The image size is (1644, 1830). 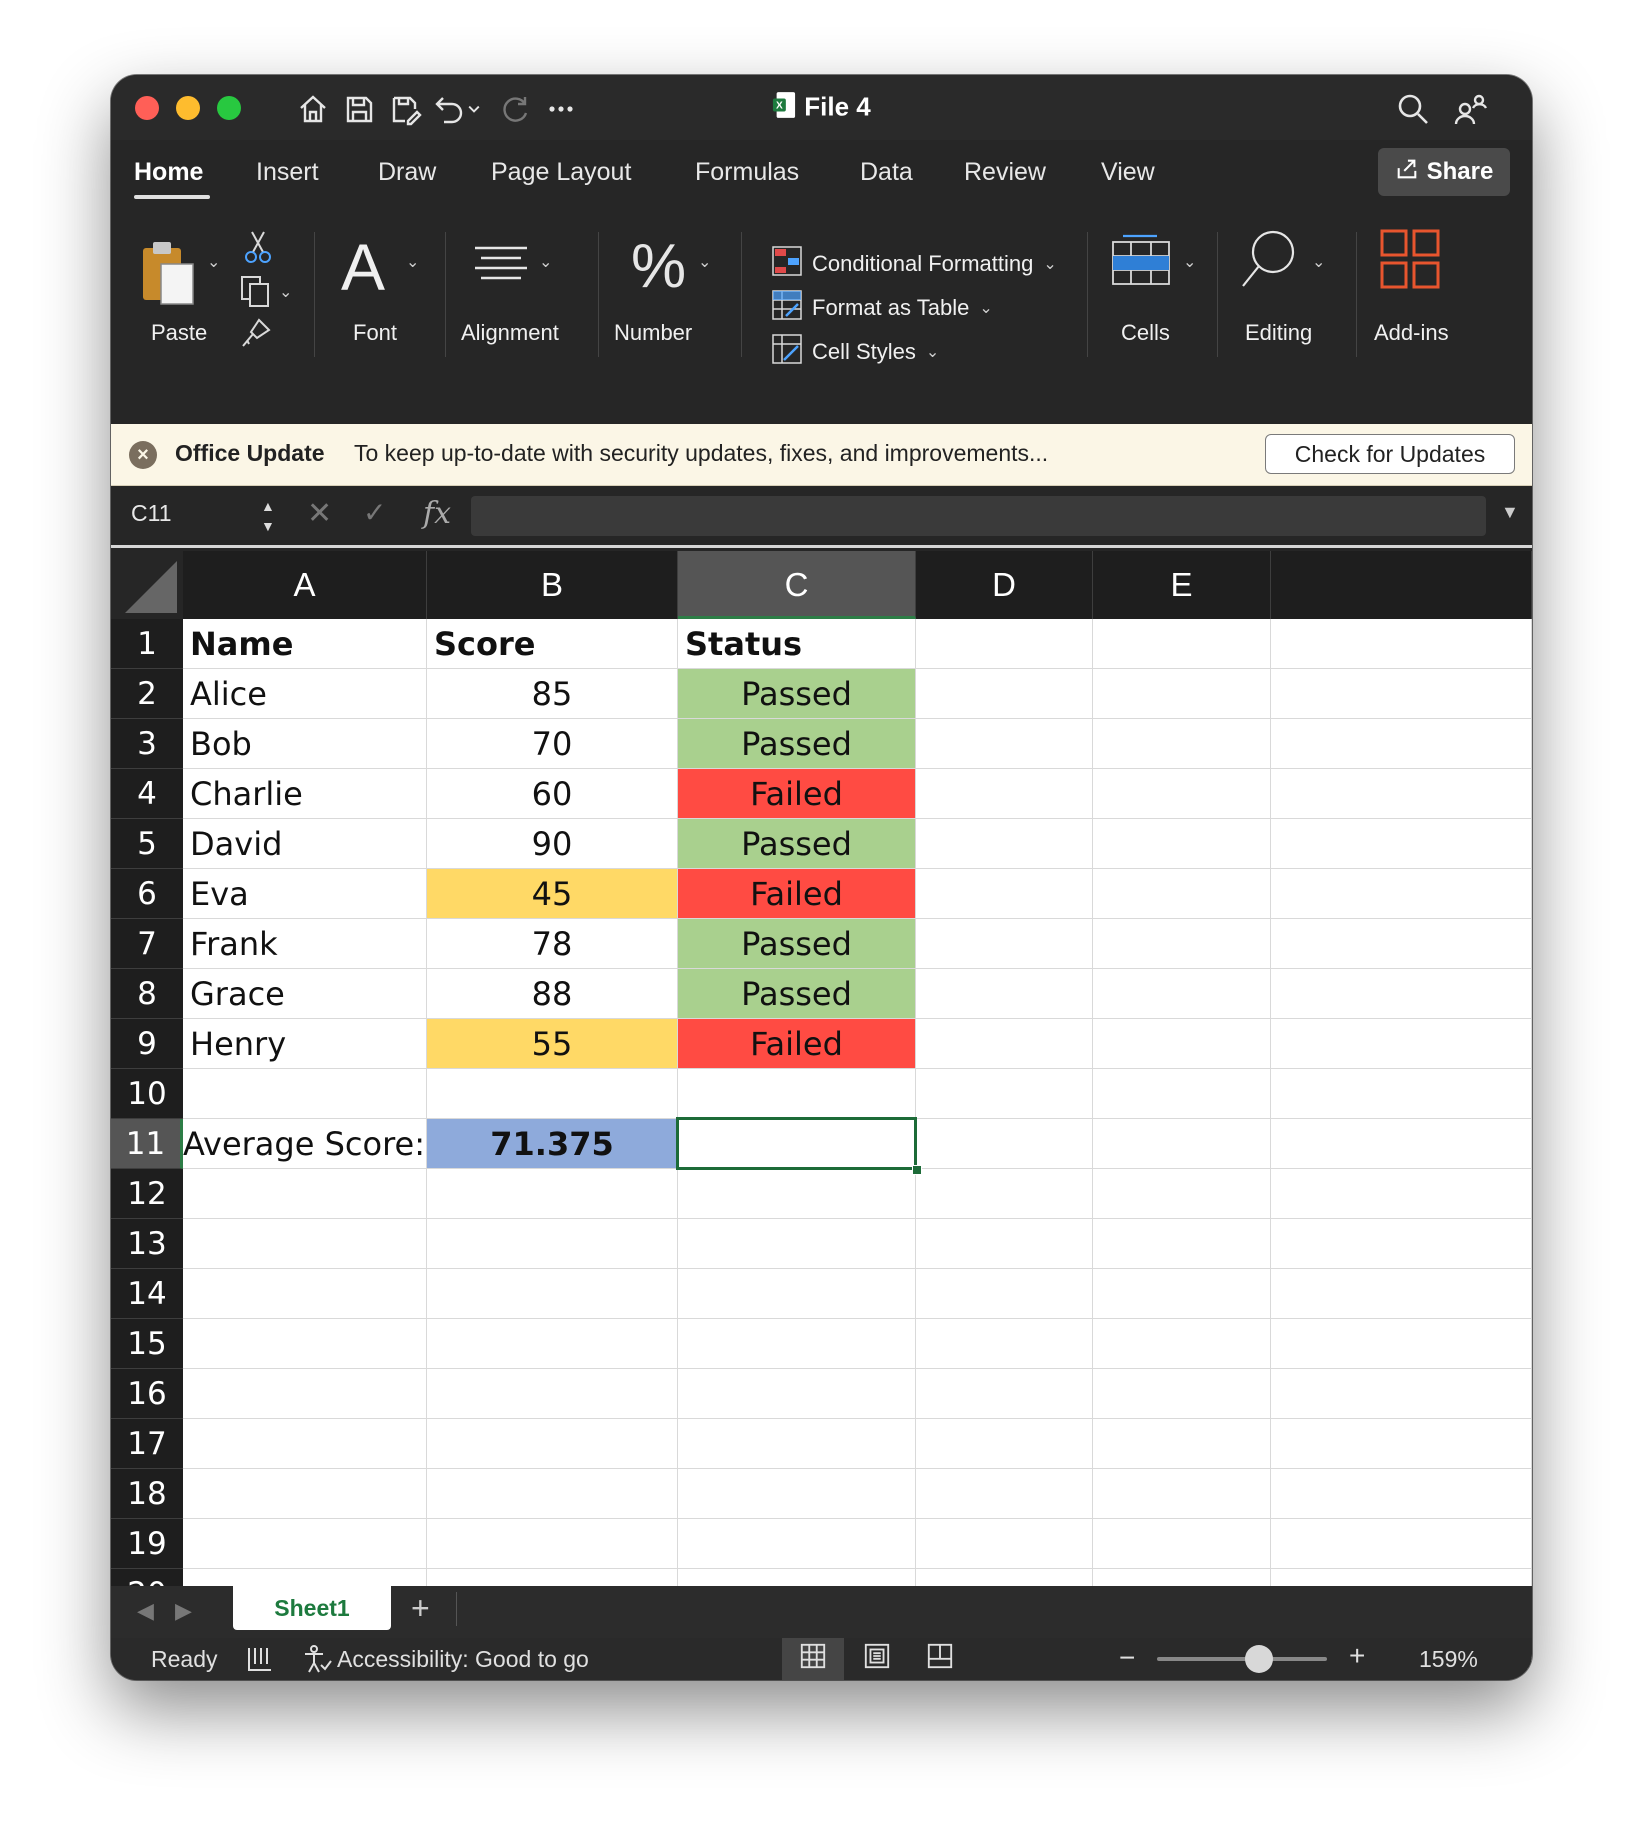 What do you see at coordinates (552, 1544) in the screenshot?
I see `cell-b19` at bounding box center [552, 1544].